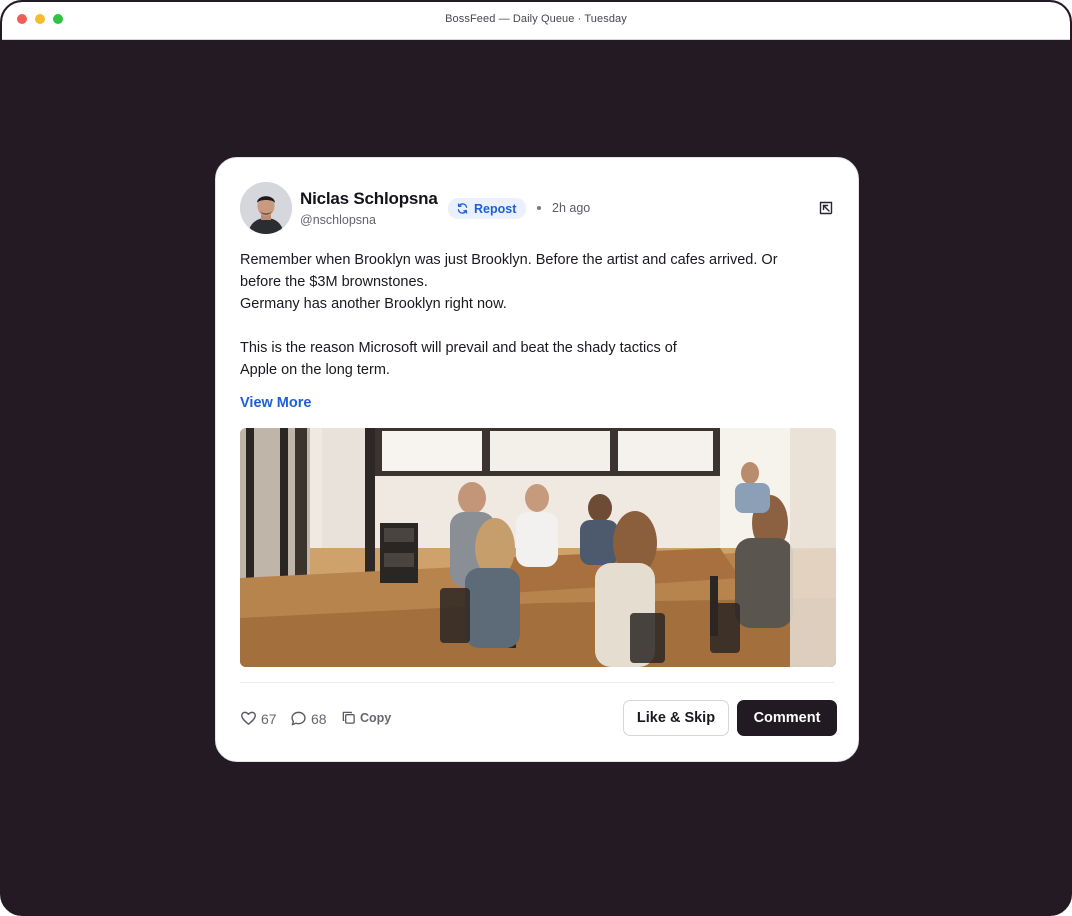  Describe the element at coordinates (376, 717) in the screenshot. I see `copy-label: Copy` at that location.